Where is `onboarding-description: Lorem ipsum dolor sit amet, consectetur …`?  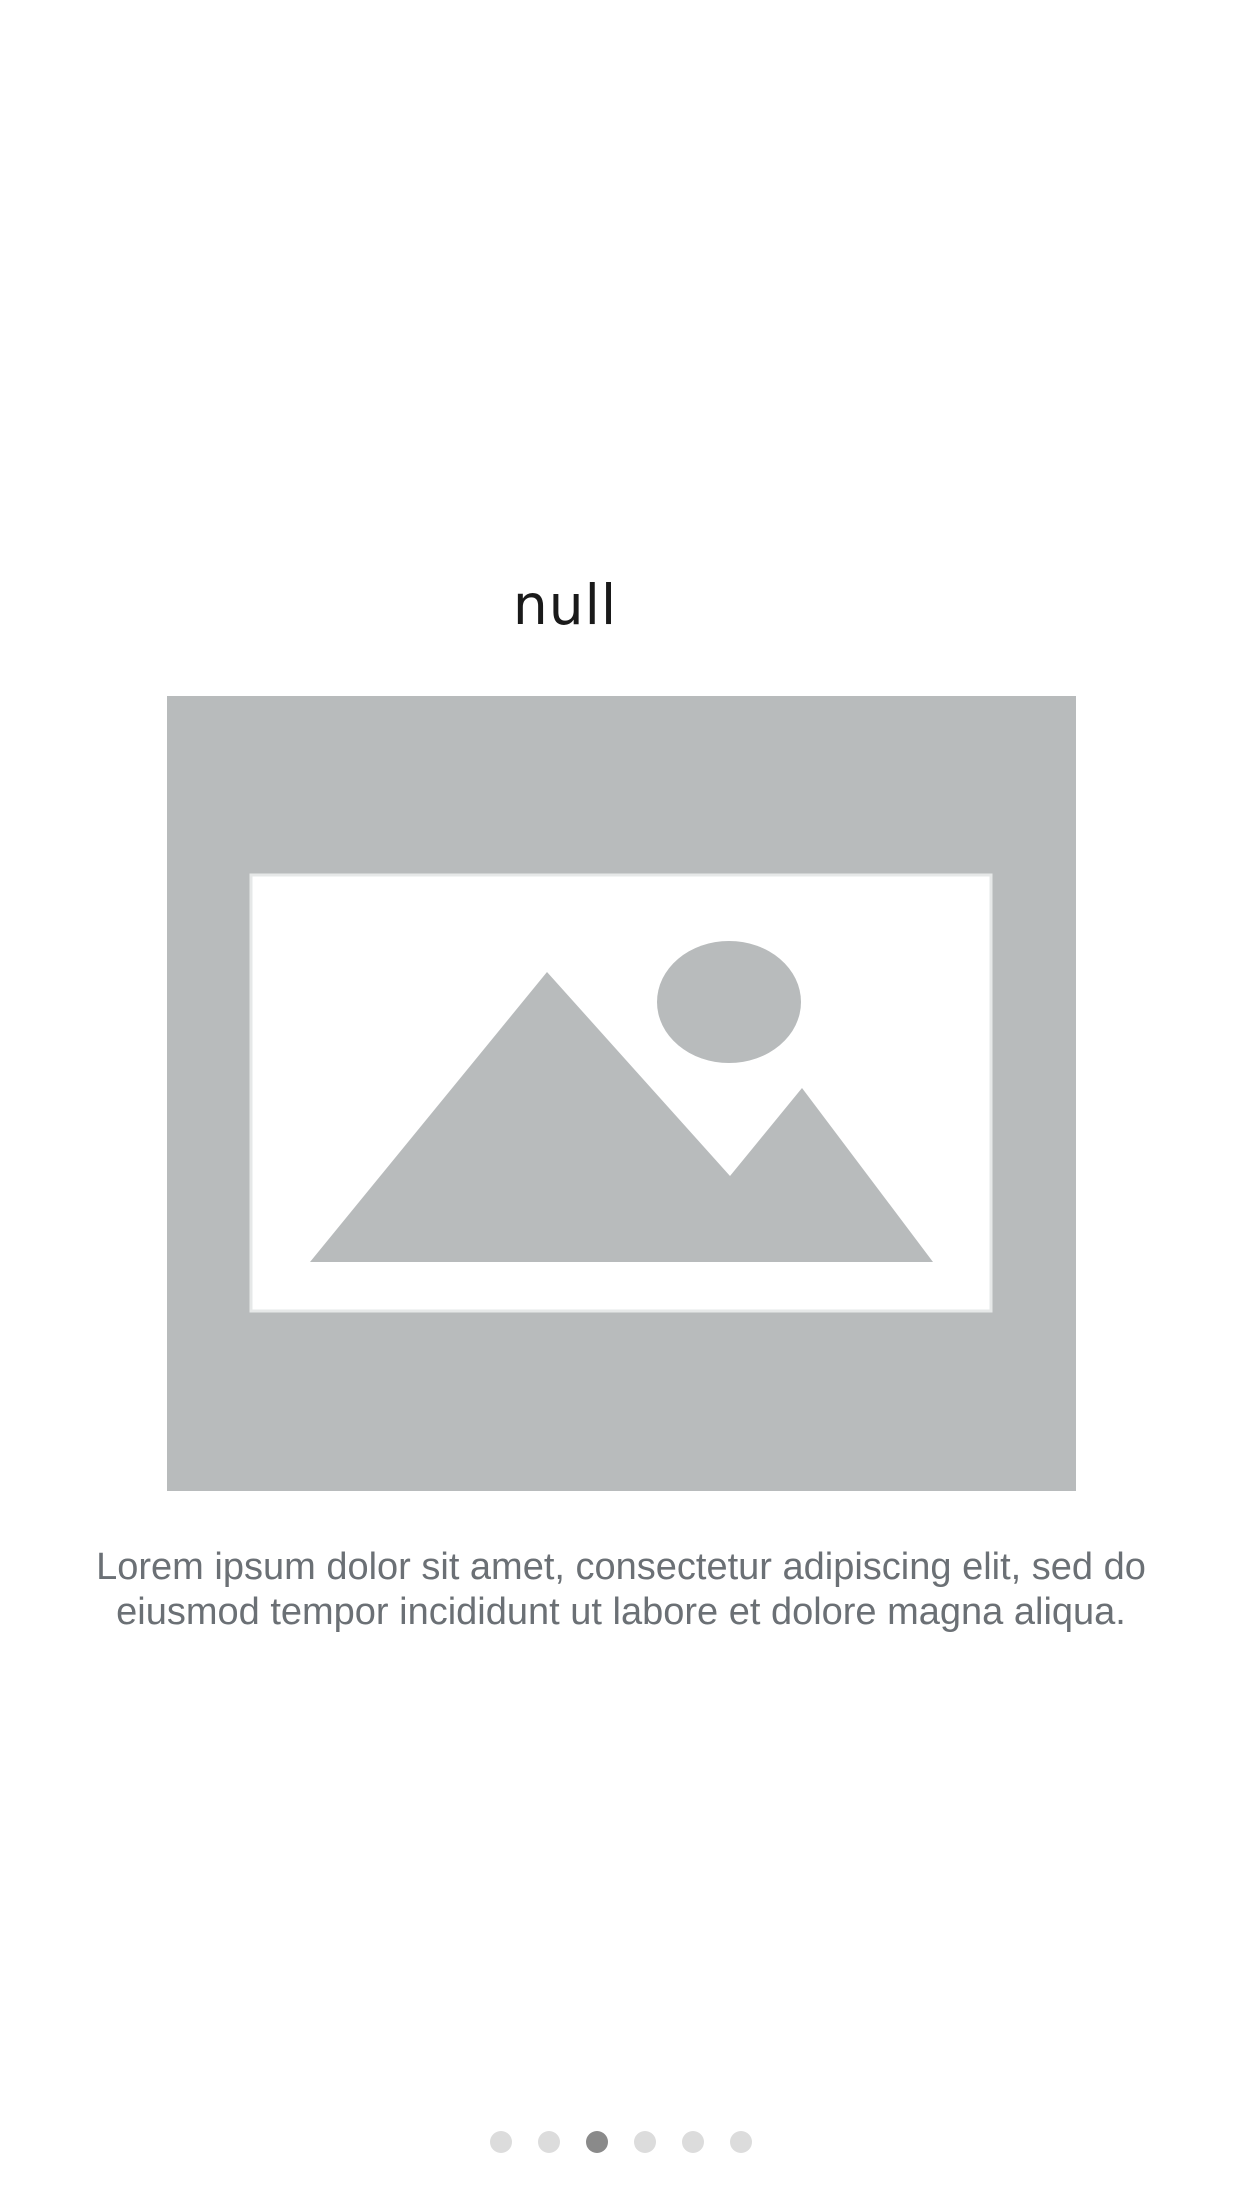 onboarding-description: Lorem ipsum dolor sit amet, consectetur … is located at coordinates (621, 1589).